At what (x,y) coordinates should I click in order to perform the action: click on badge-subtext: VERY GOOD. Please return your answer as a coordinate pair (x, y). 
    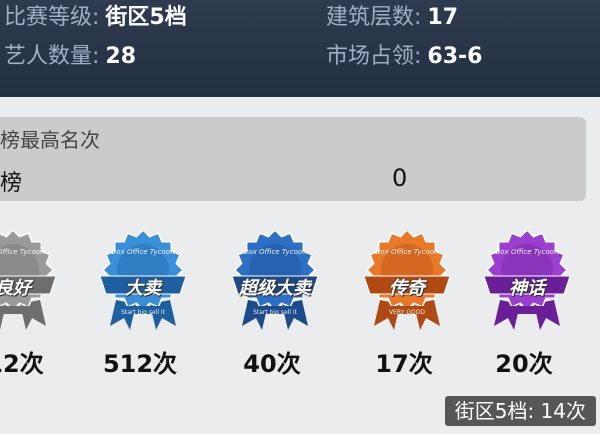
    Looking at the image, I should click on (407, 312).